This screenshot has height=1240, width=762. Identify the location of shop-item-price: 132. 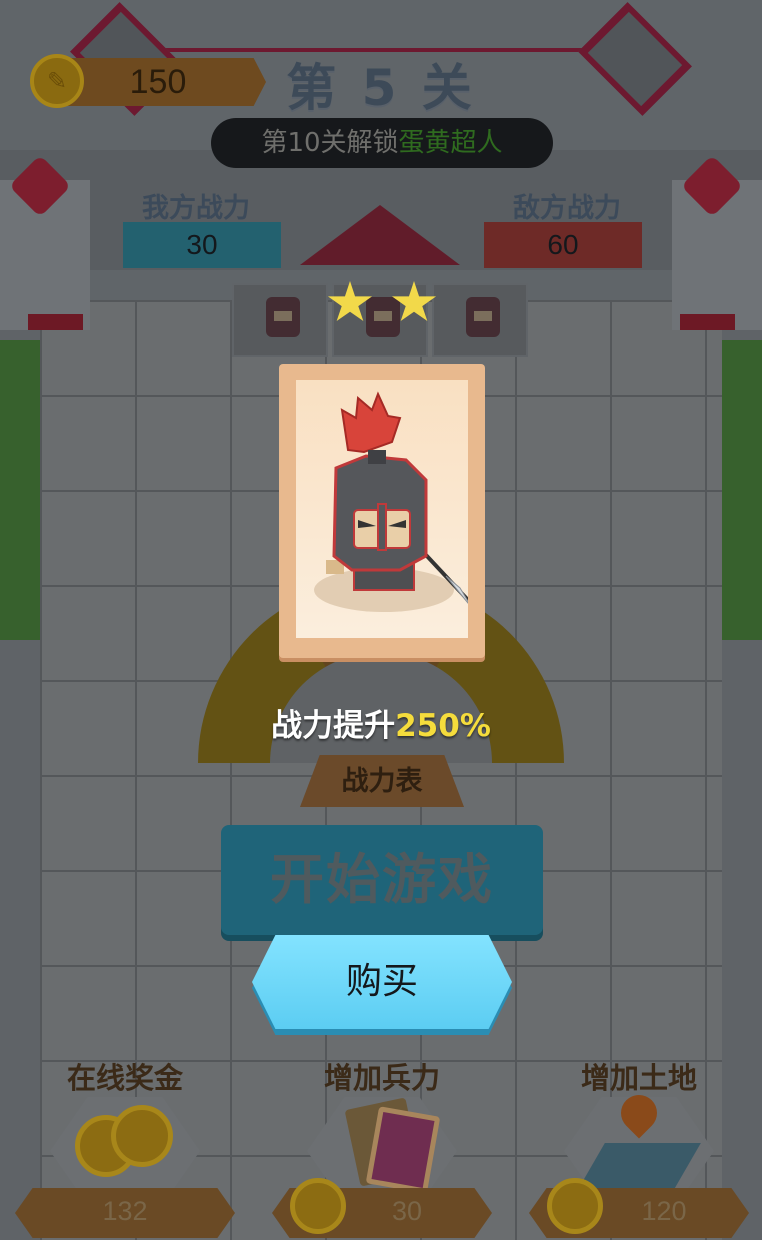
(125, 1211).